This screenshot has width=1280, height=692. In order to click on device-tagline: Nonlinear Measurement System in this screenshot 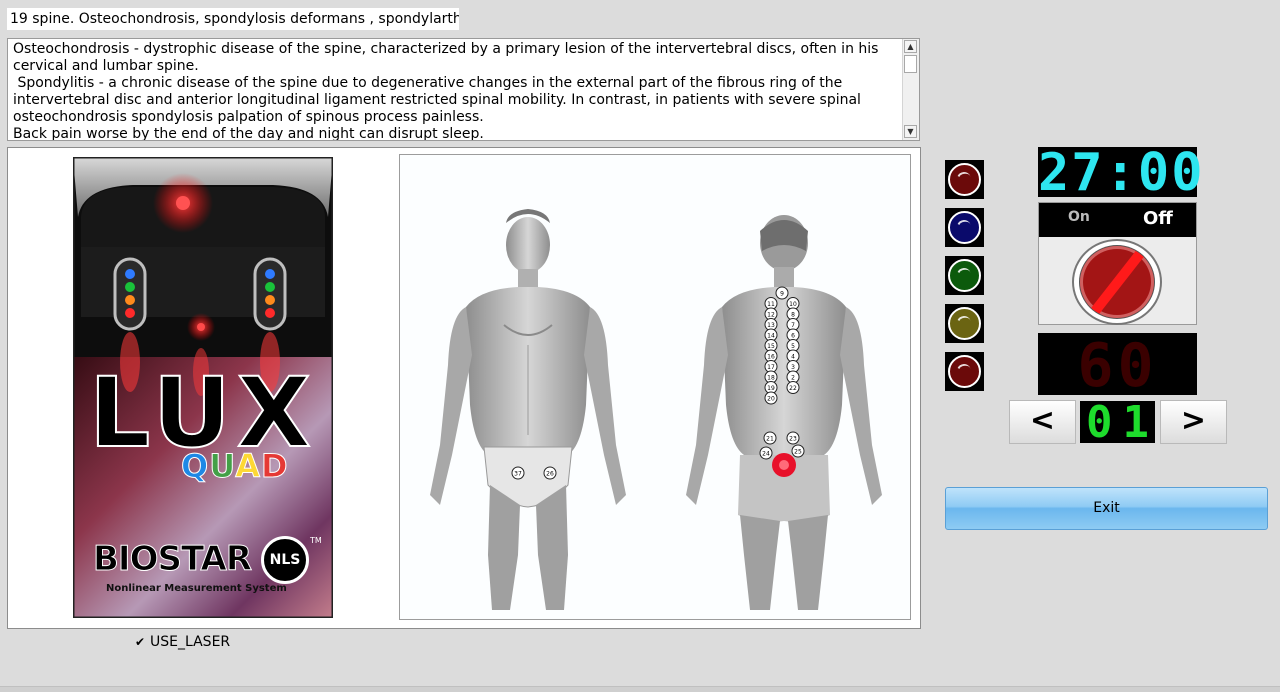, I will do `click(196, 588)`.